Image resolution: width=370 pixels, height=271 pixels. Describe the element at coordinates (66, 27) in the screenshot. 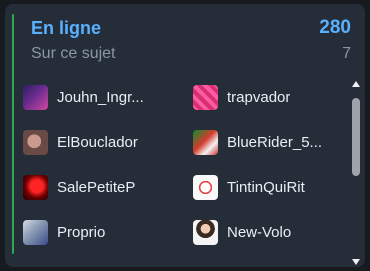

I see `online-title: En ligne` at that location.